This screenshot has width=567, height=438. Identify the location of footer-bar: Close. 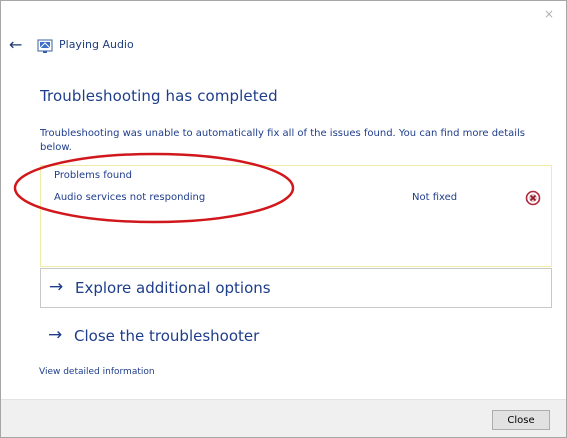
(283, 418).